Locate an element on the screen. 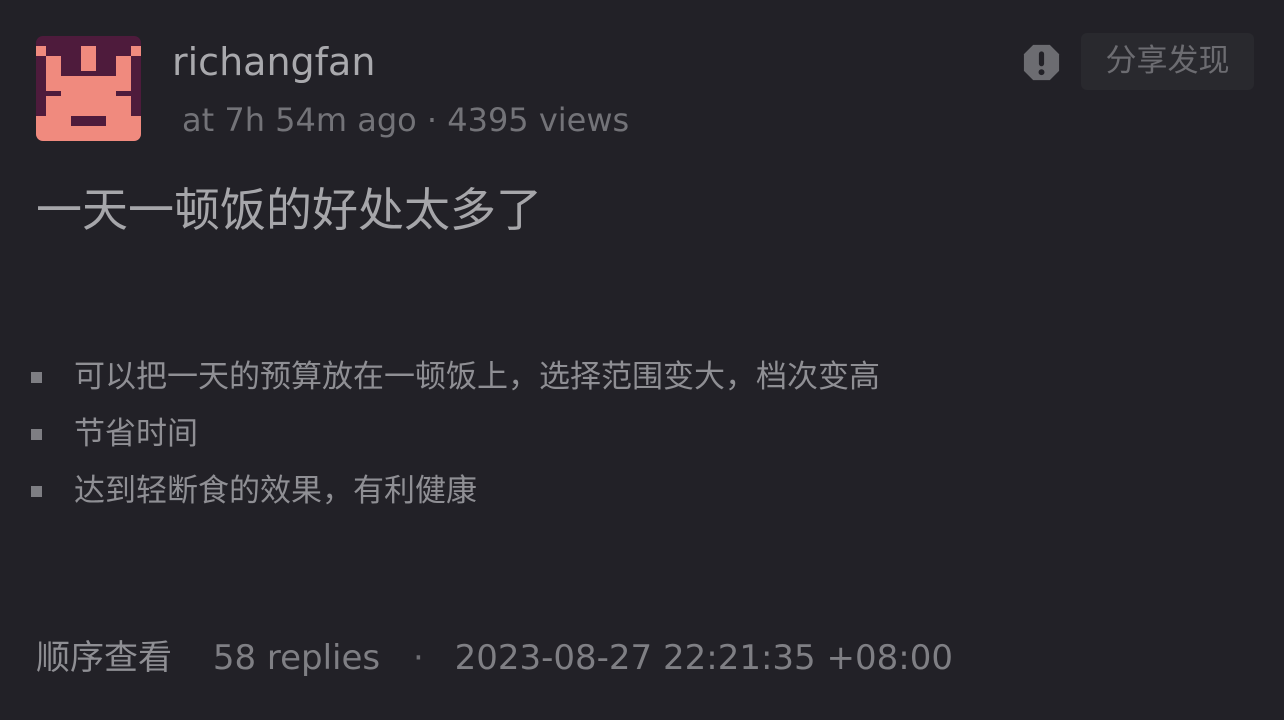  report-icon is located at coordinates (1041, 62).